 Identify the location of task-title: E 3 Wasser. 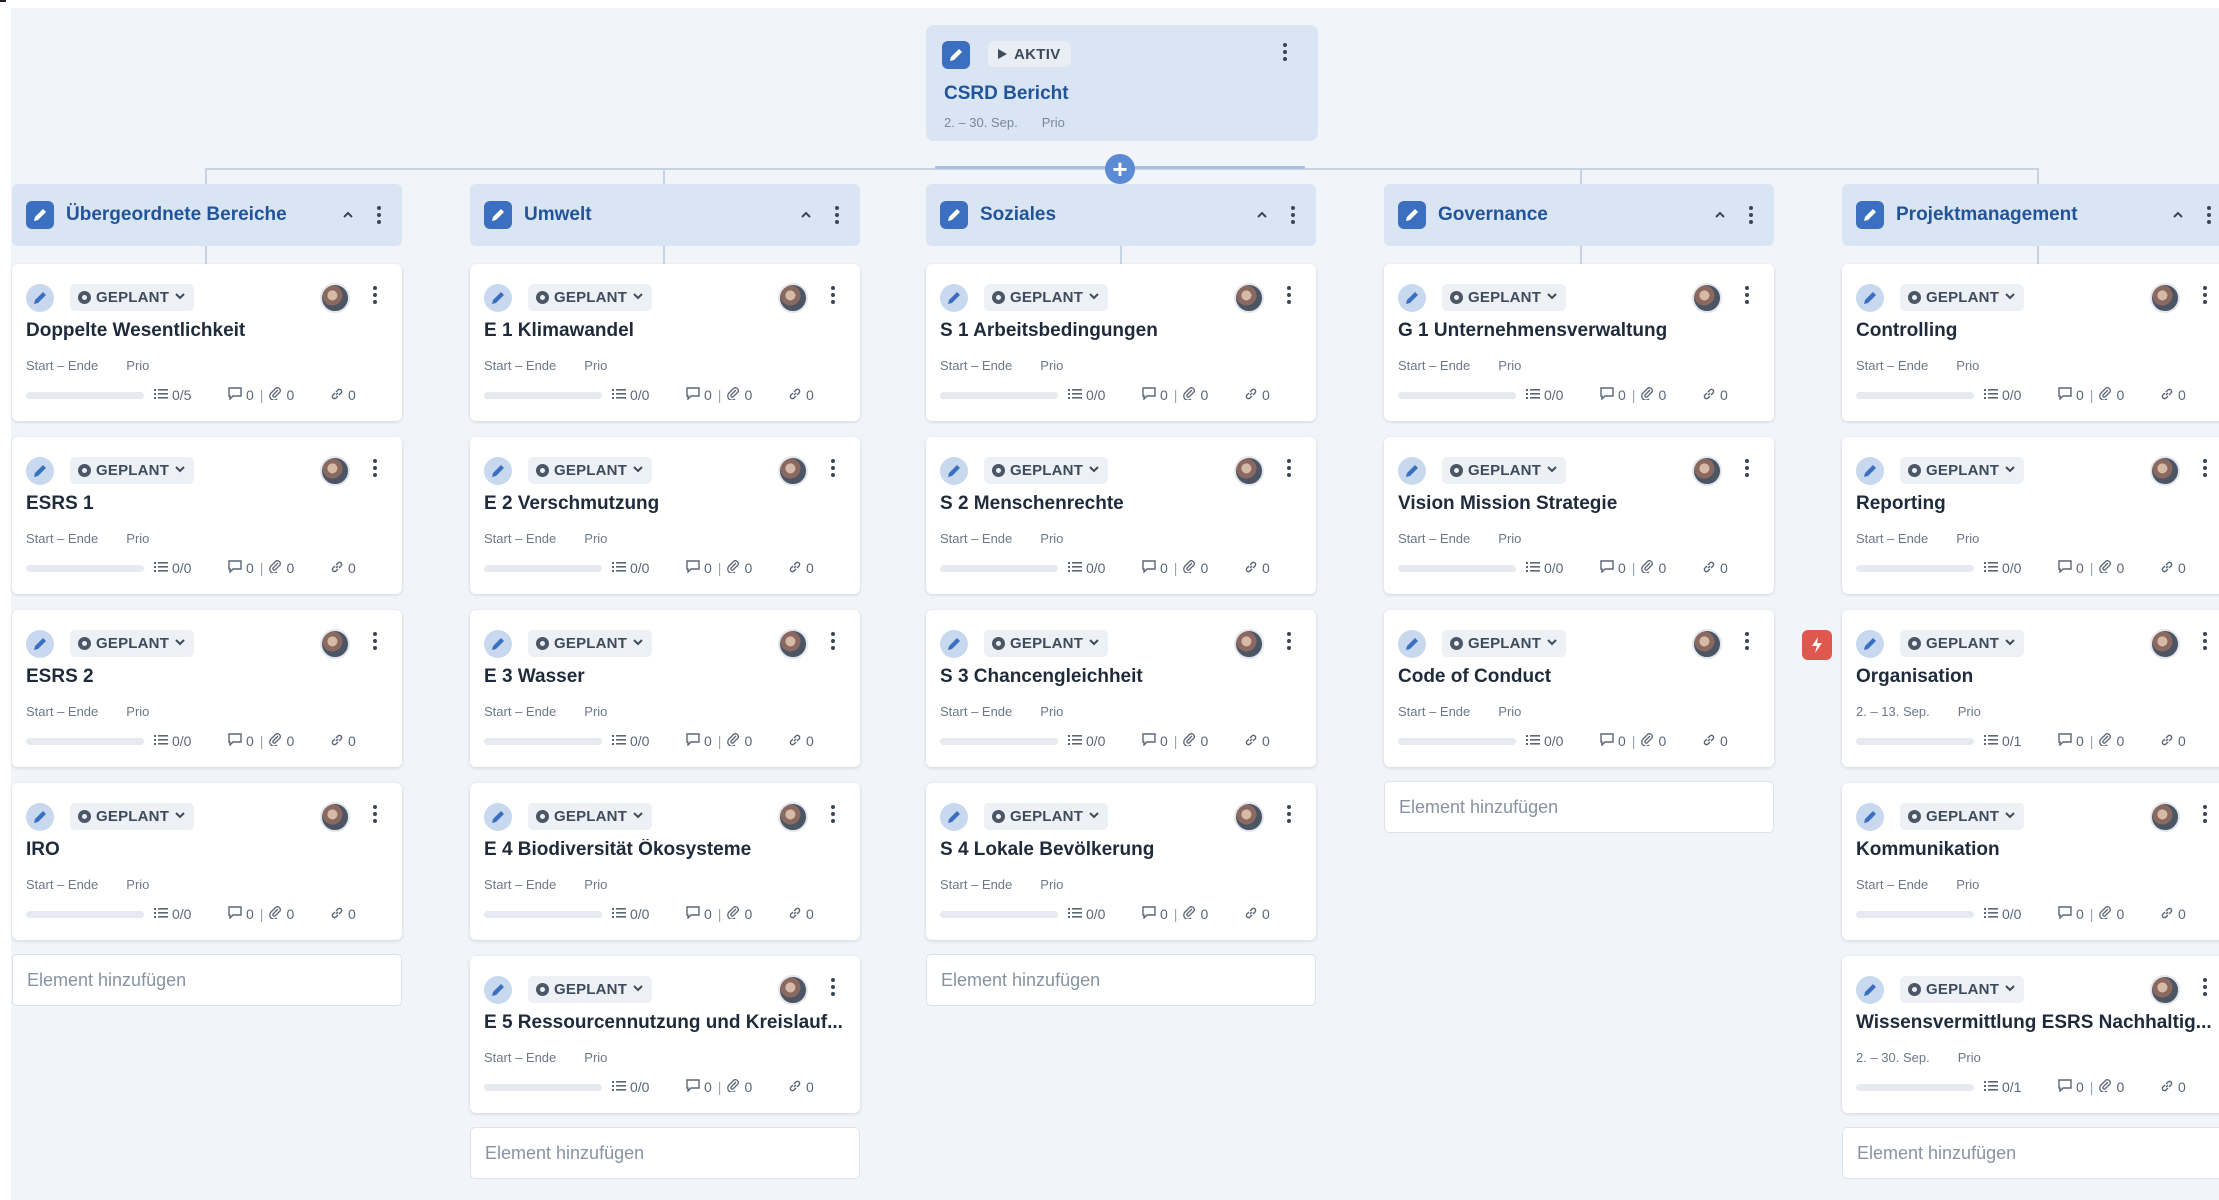
(534, 677).